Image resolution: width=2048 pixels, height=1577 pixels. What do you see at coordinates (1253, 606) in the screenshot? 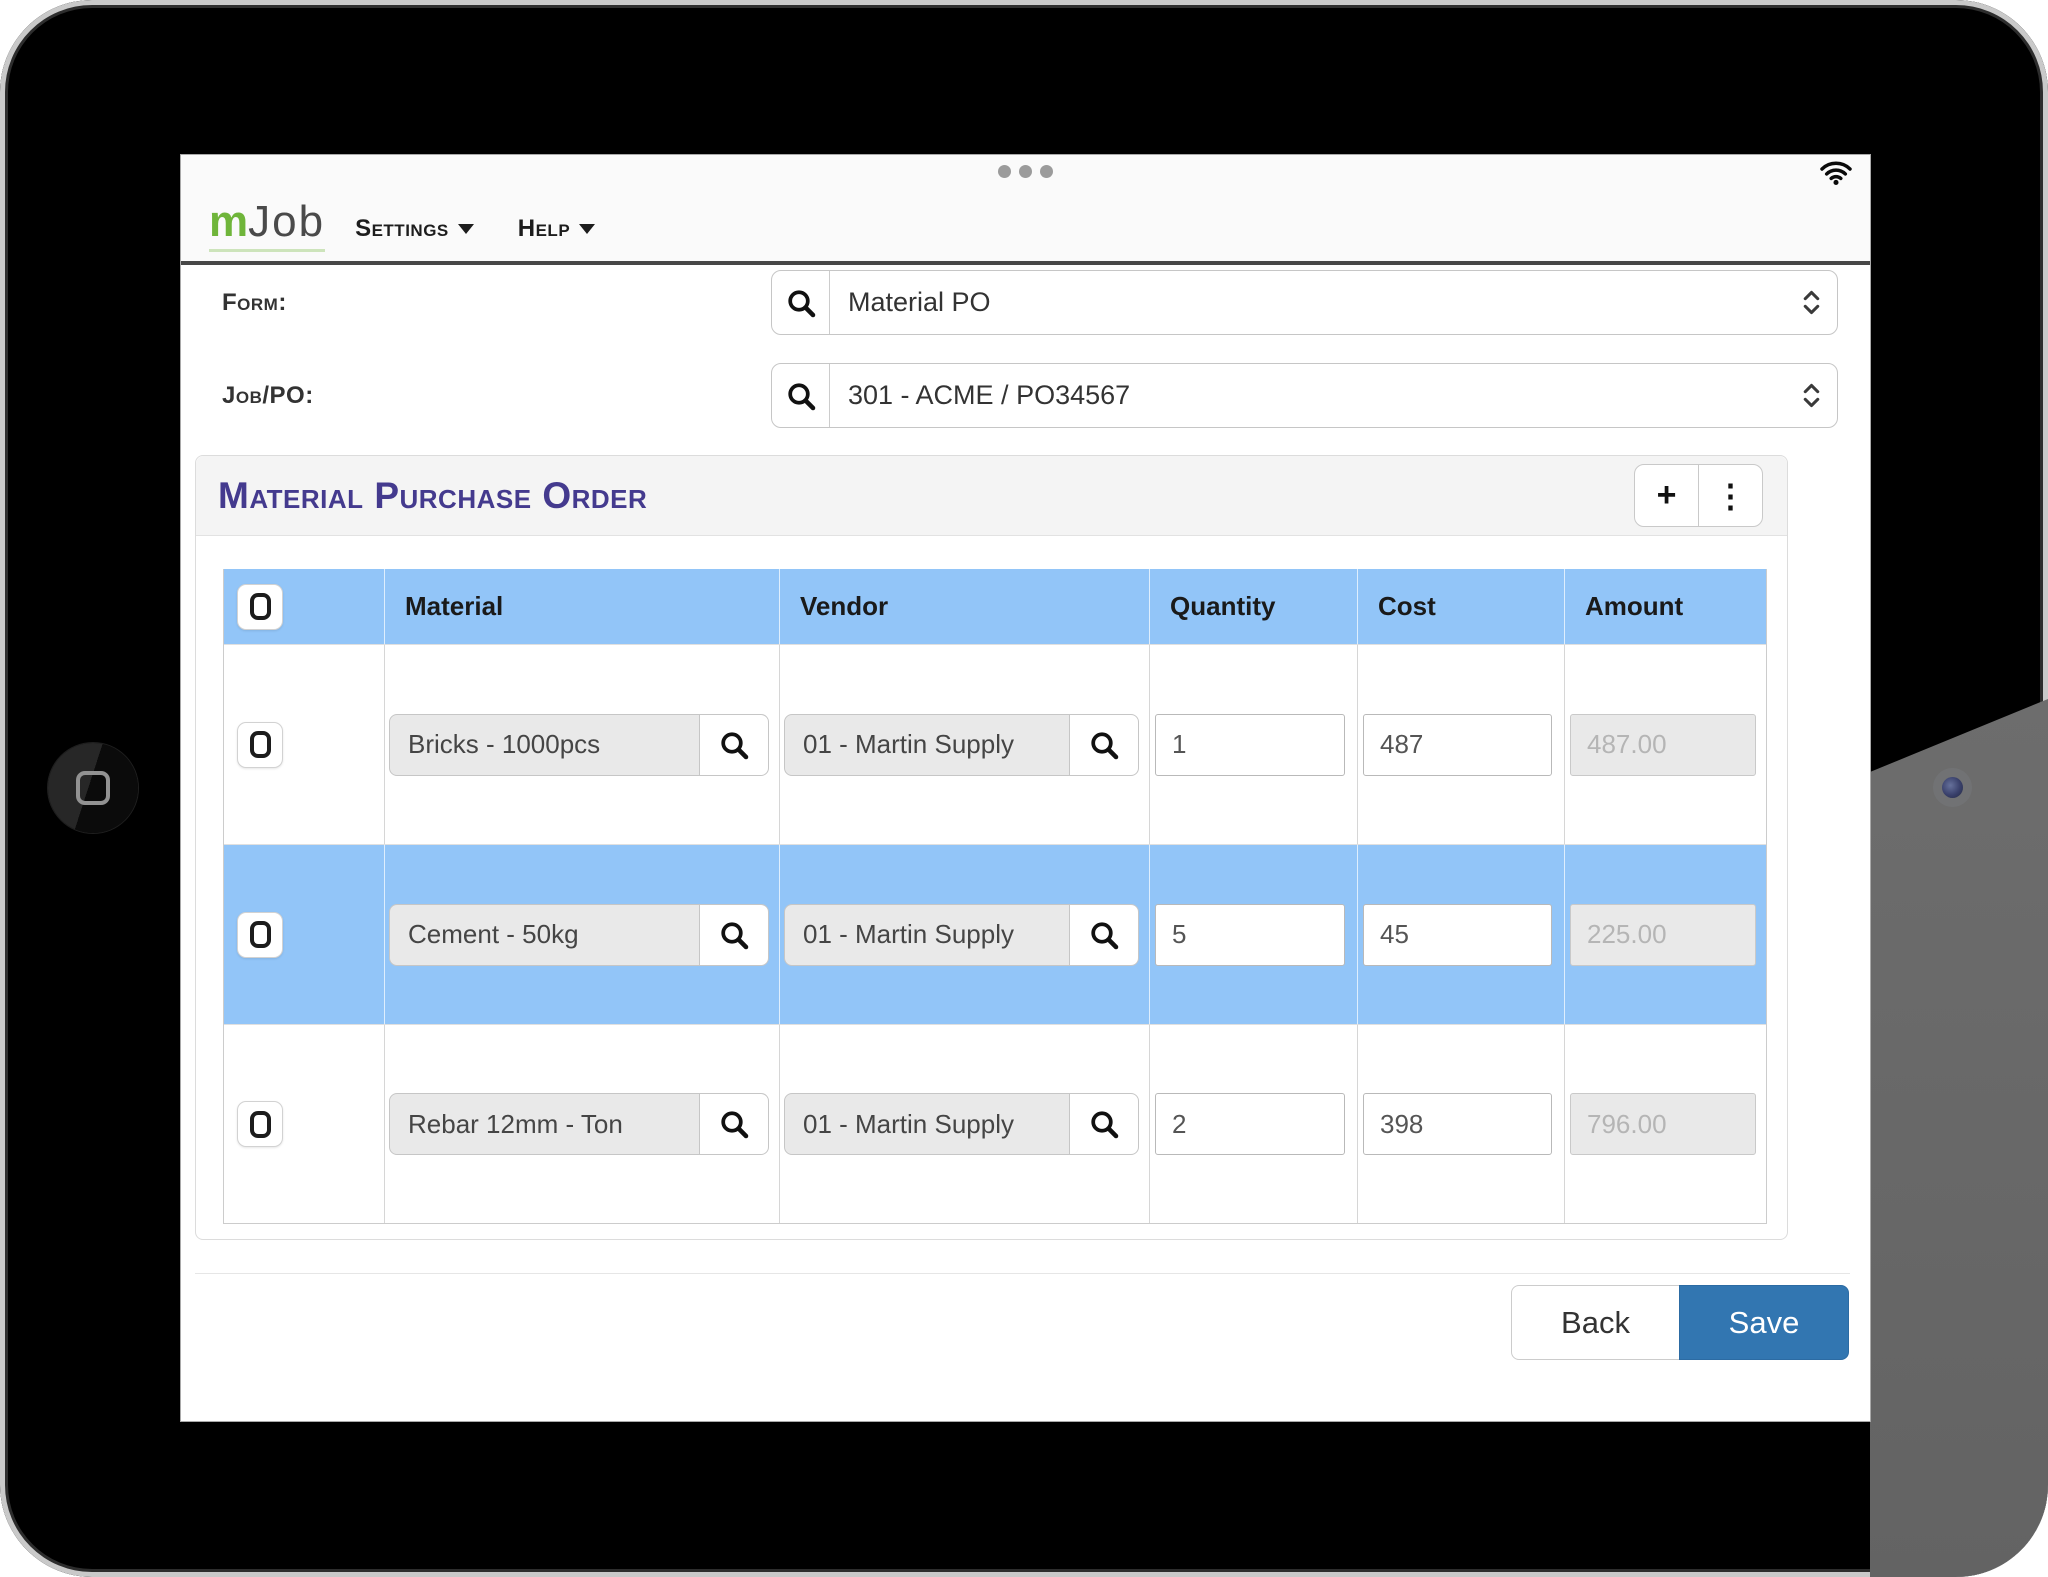
I see `col-header-quantity: Quantity` at bounding box center [1253, 606].